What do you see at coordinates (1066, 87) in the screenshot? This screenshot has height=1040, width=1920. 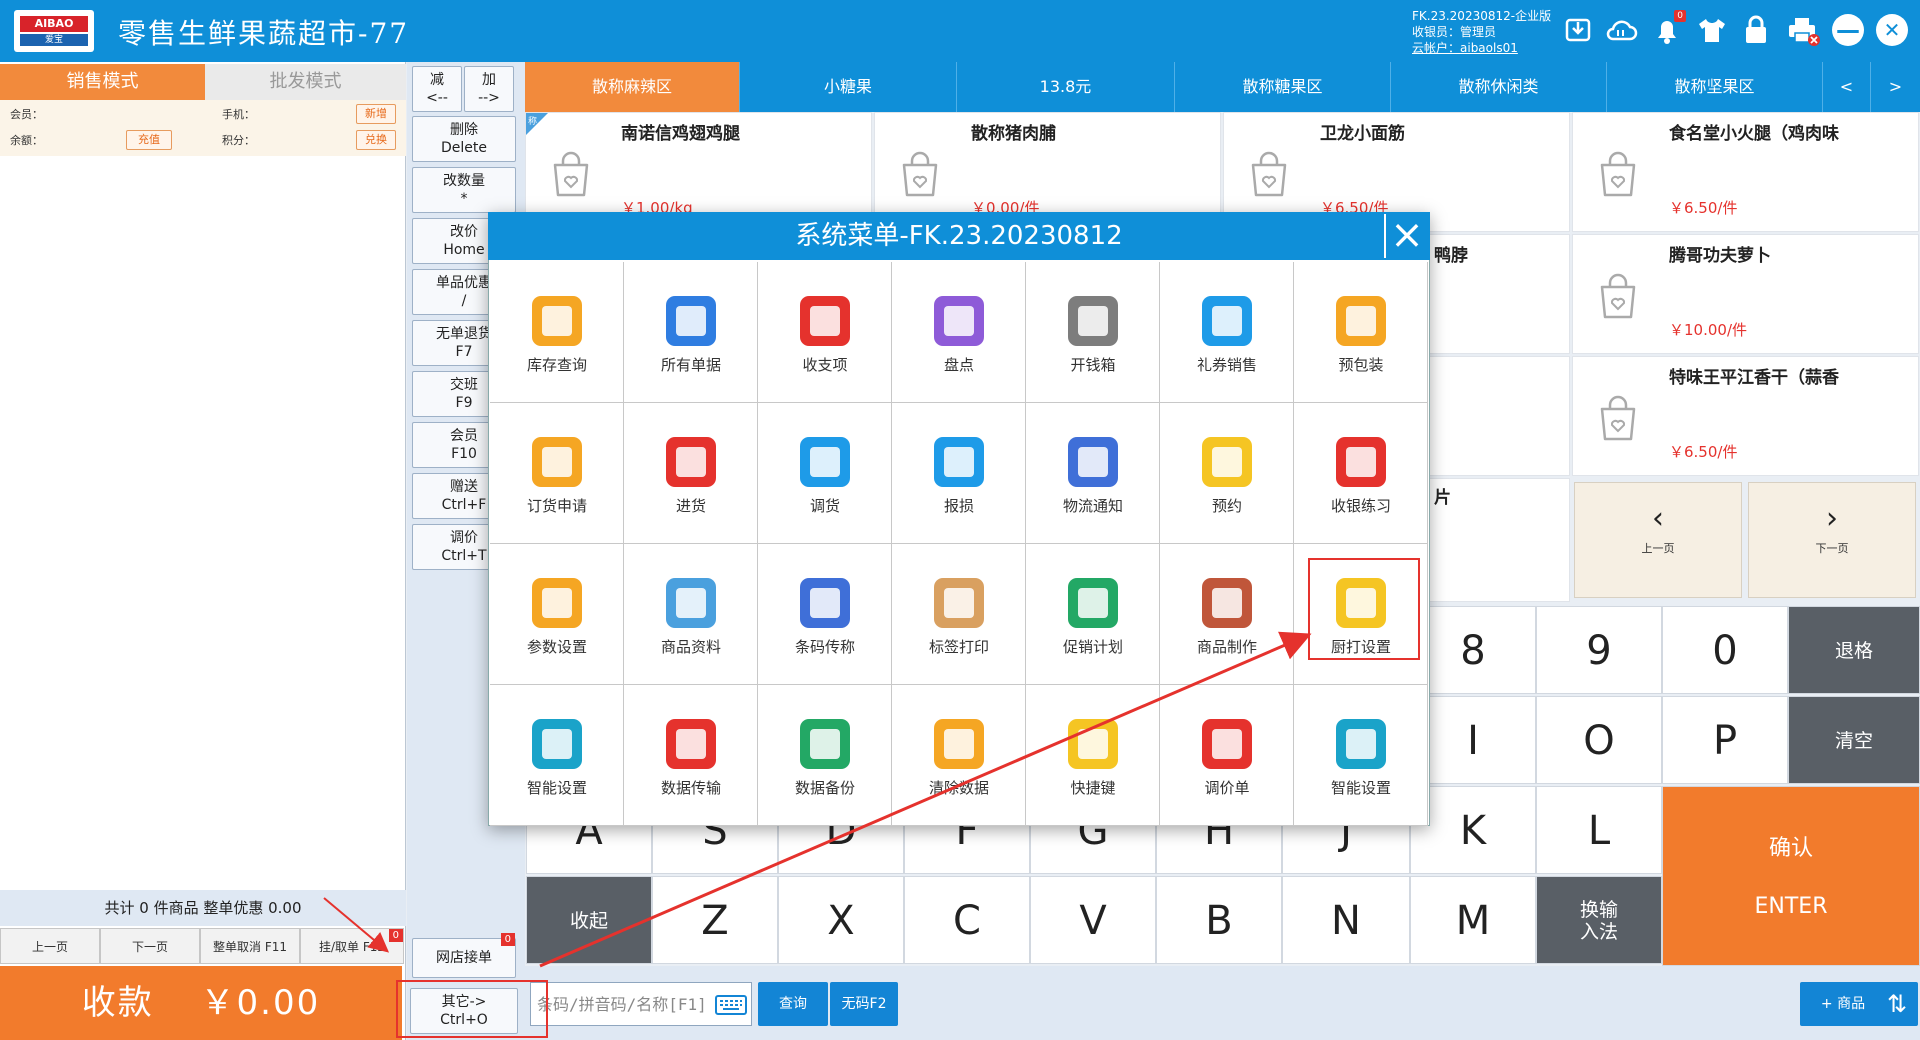 I see `category-tab: 13.8元` at bounding box center [1066, 87].